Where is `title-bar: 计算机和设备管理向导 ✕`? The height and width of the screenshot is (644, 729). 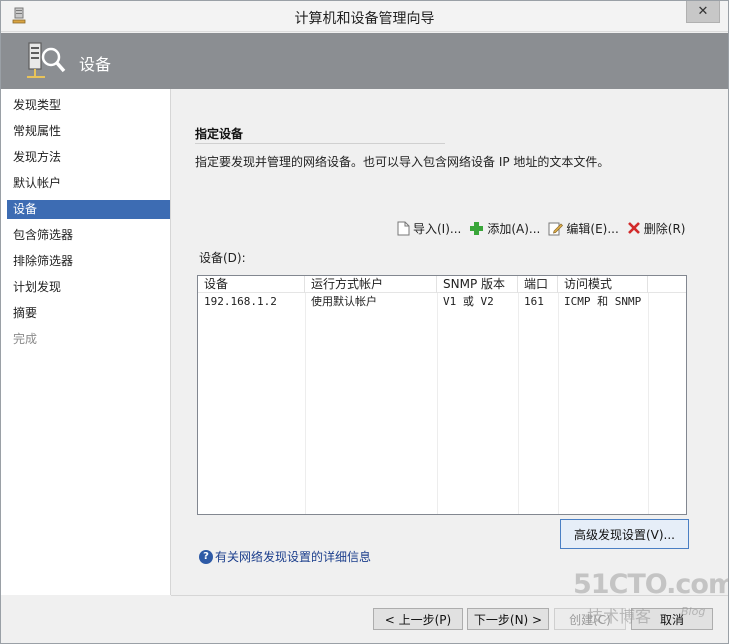
title-bar: 计算机和设备管理向导 ✕ is located at coordinates (364, 16).